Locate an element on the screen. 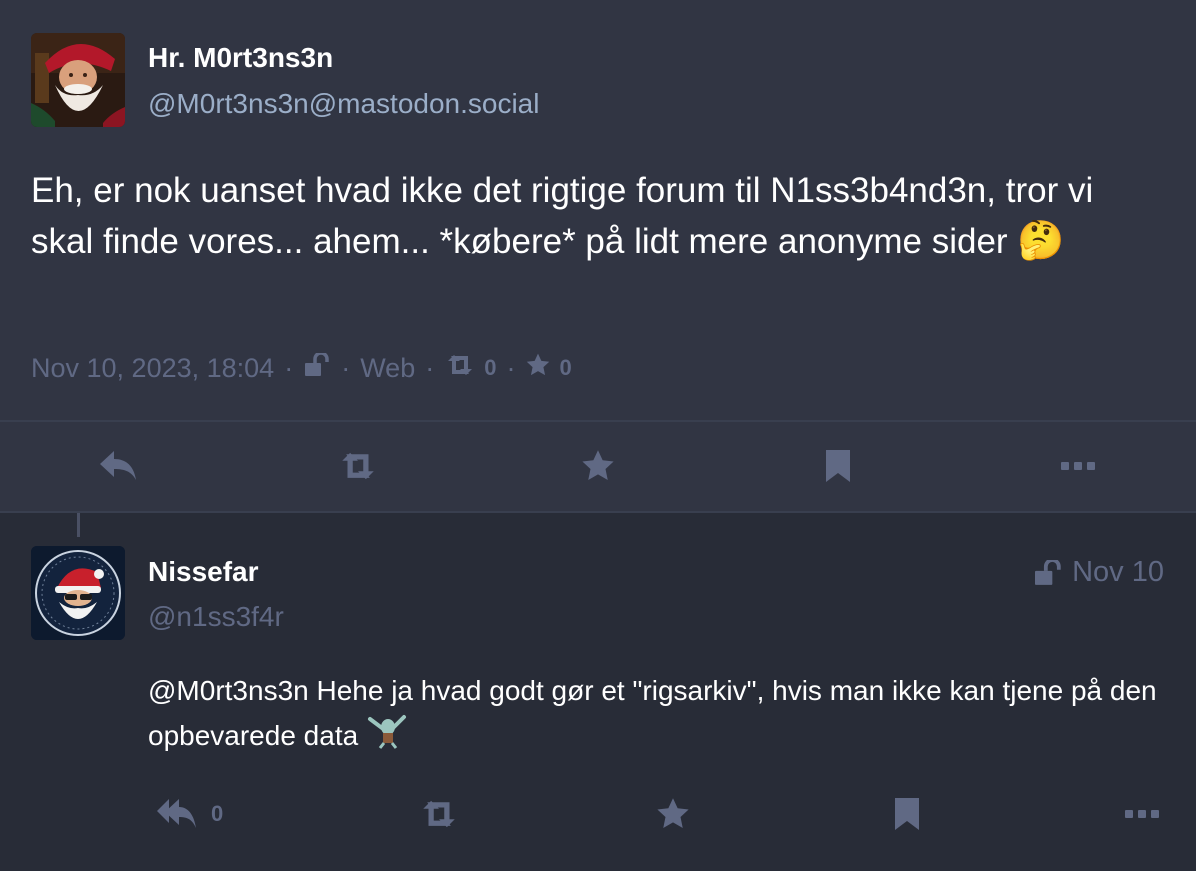 The width and height of the screenshot is (1196, 871). thinking-face-emoji: 🤔 is located at coordinates (1041, 241).